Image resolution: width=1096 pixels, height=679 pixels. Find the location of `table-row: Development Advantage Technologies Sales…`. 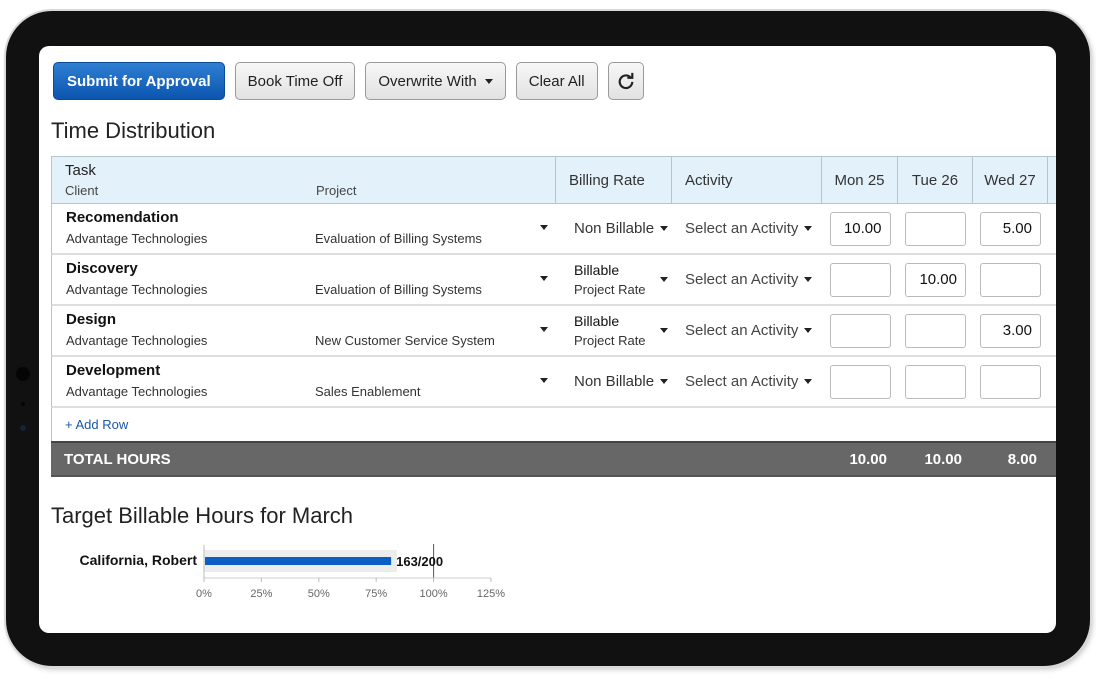

table-row: Development Advantage Technologies Sales… is located at coordinates (553, 382).